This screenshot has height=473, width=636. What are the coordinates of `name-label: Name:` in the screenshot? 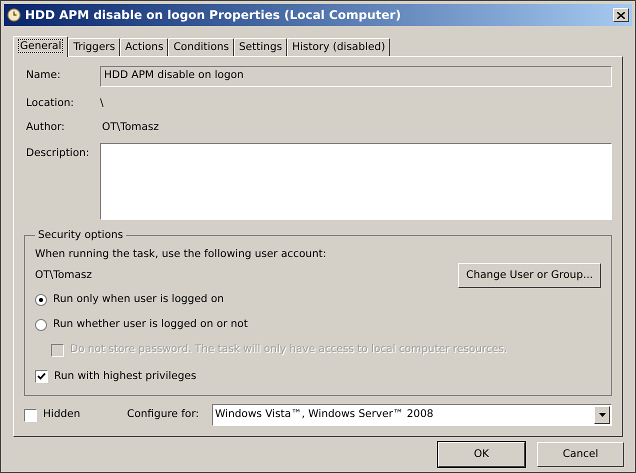 It's located at (43, 76).